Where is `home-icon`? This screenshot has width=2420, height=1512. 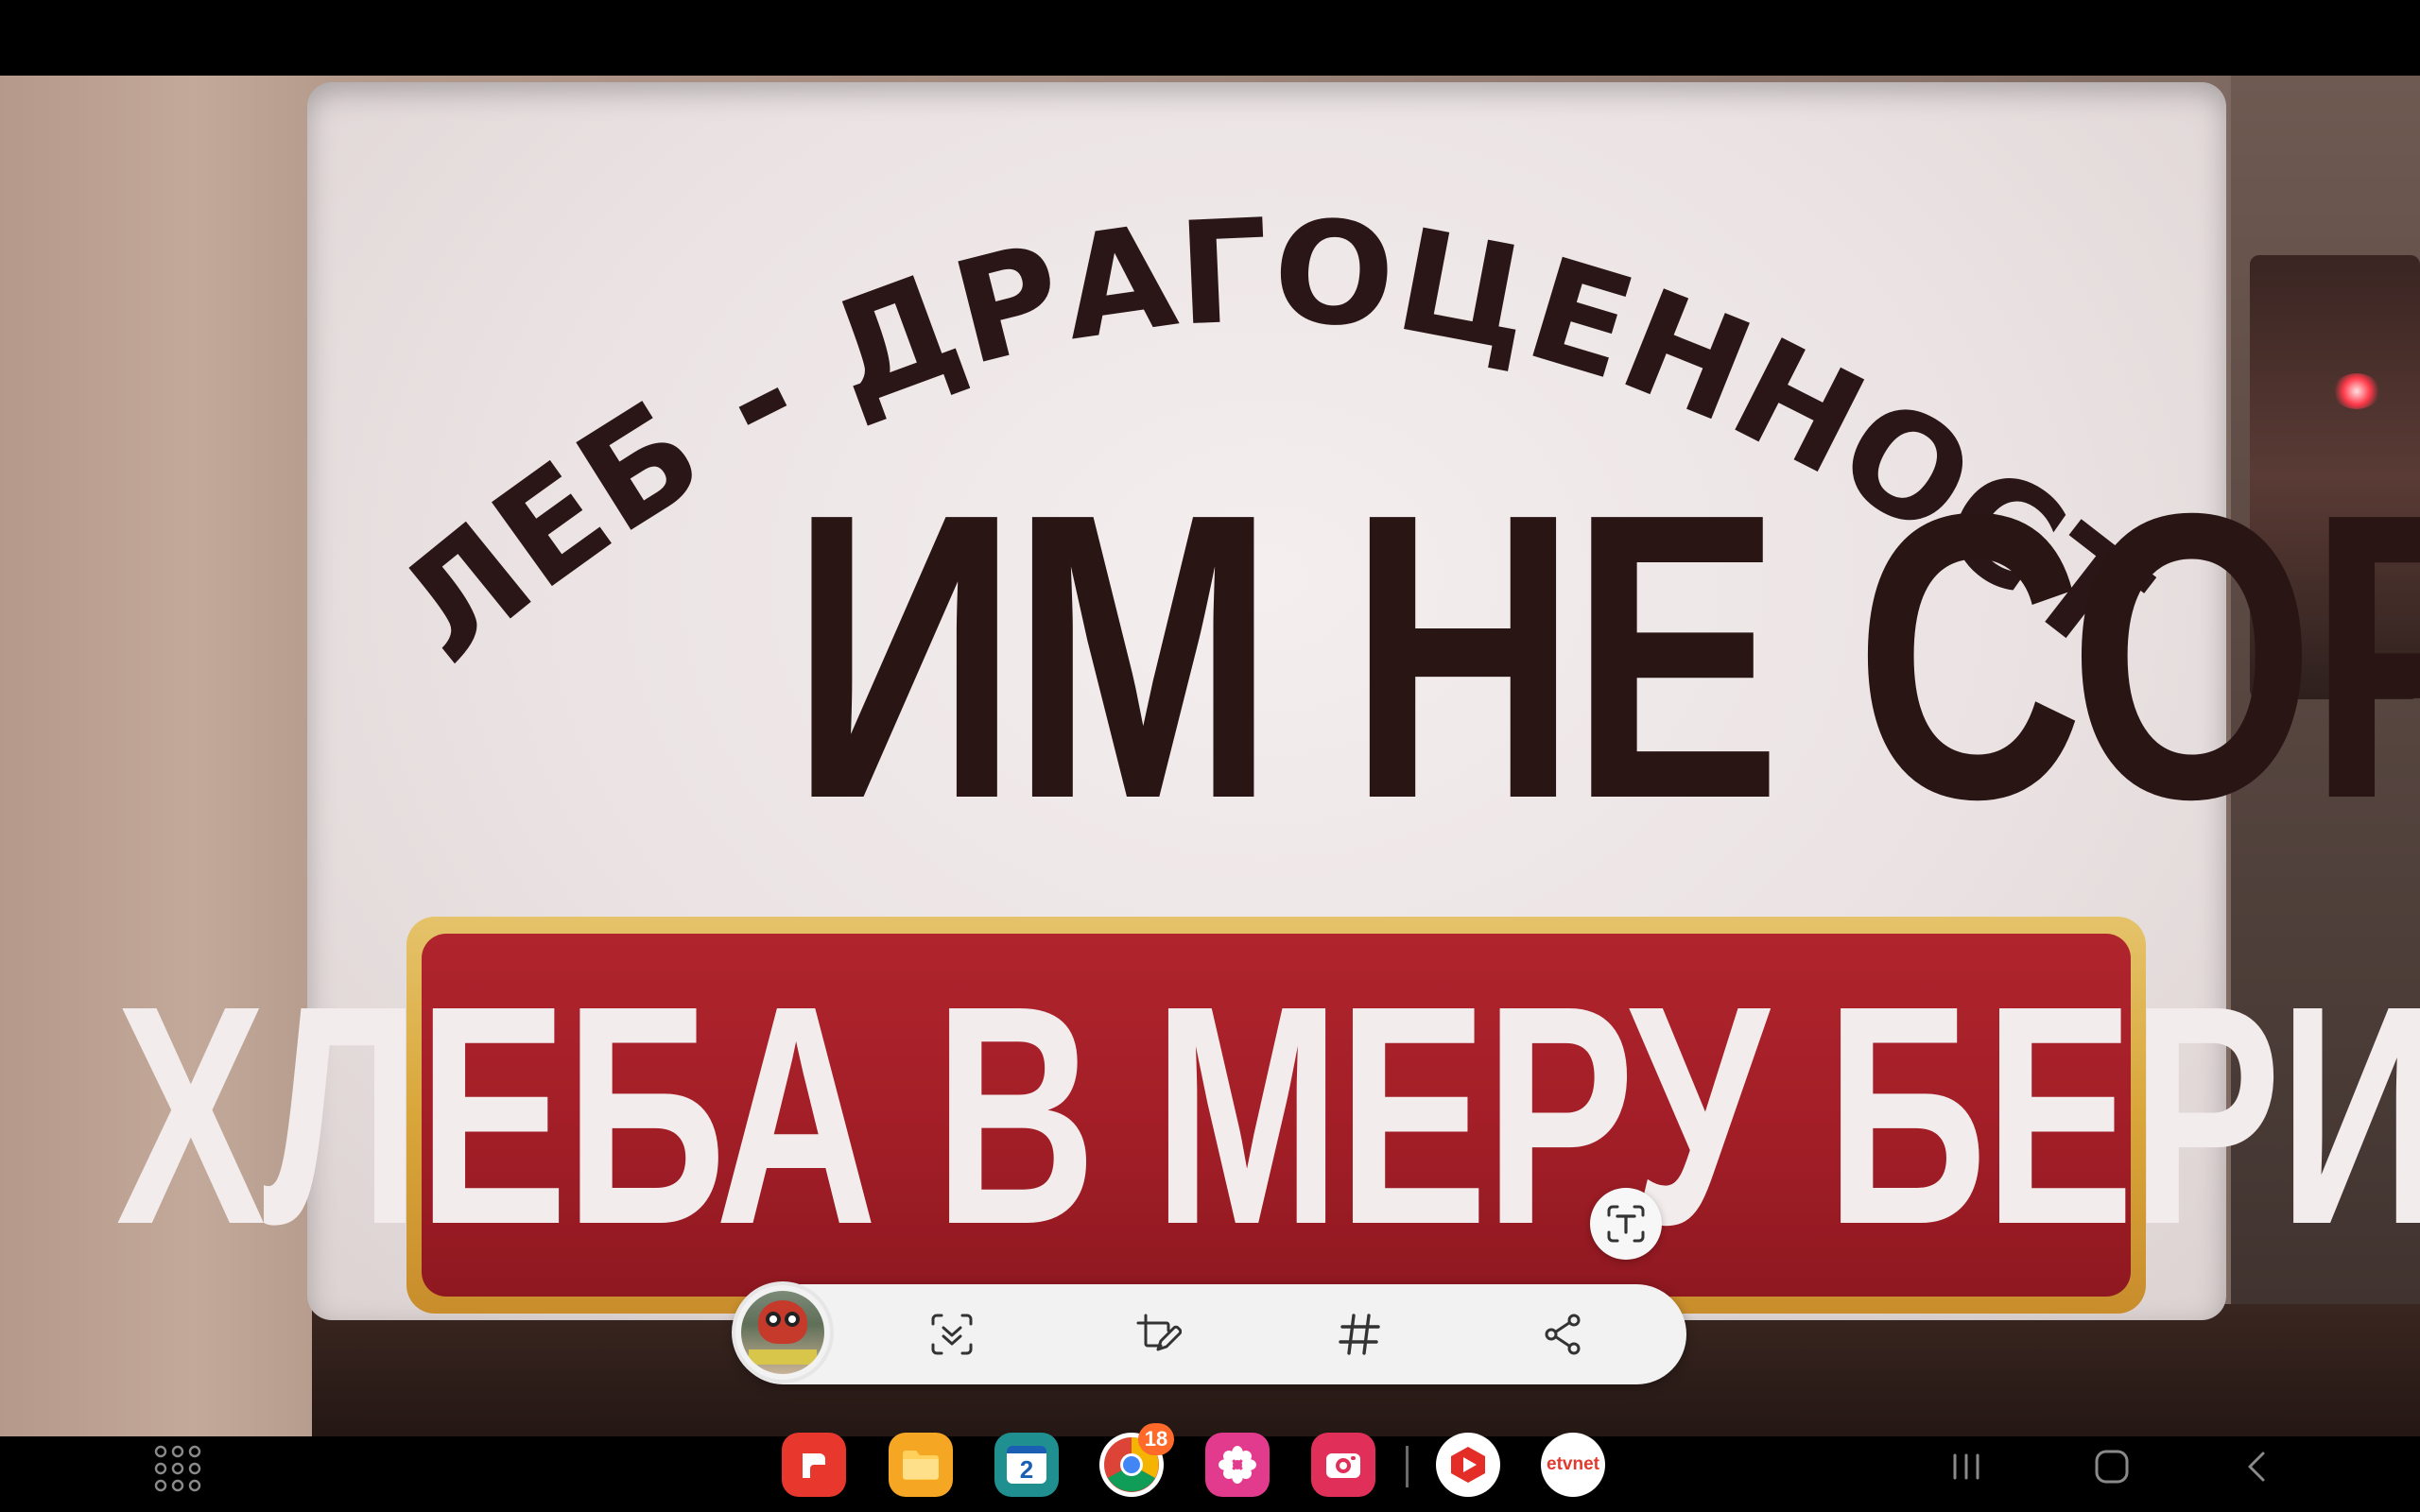 home-icon is located at coordinates (2112, 1467).